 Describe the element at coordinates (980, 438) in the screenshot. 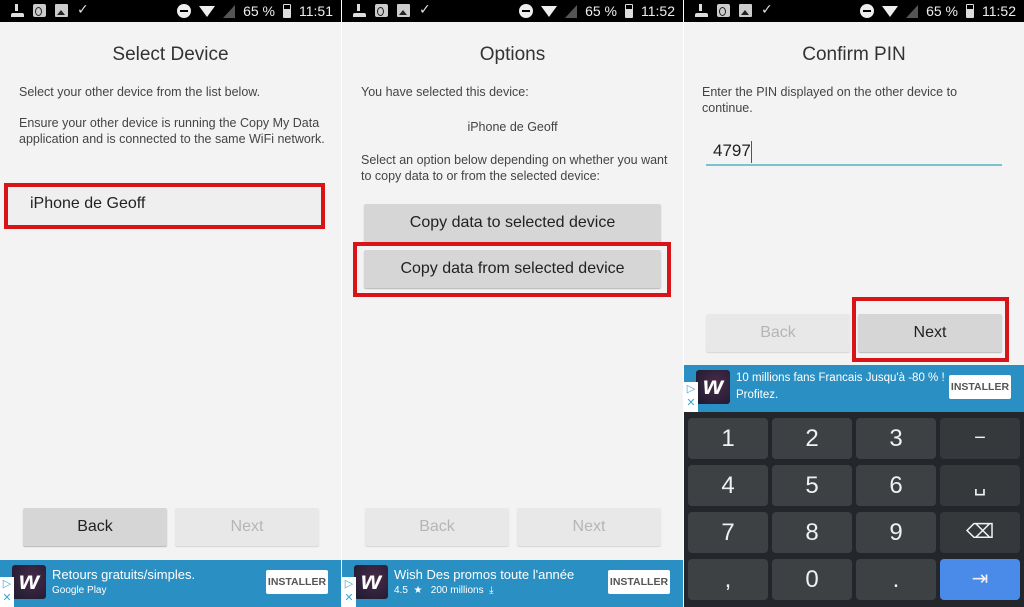

I see `key-minus: −` at that location.